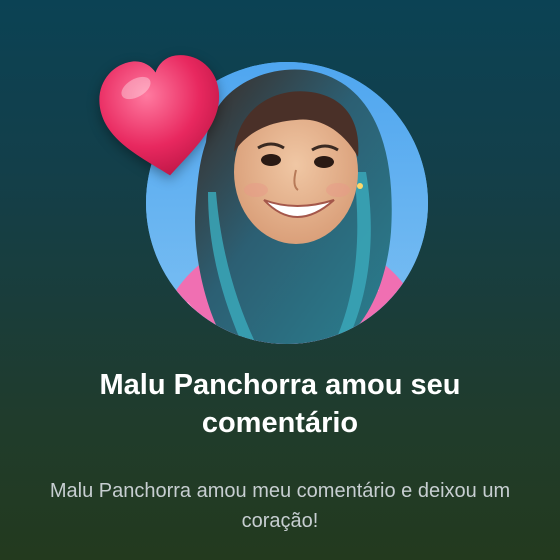 The height and width of the screenshot is (560, 560). I want to click on heart-icon, so click(159, 115).